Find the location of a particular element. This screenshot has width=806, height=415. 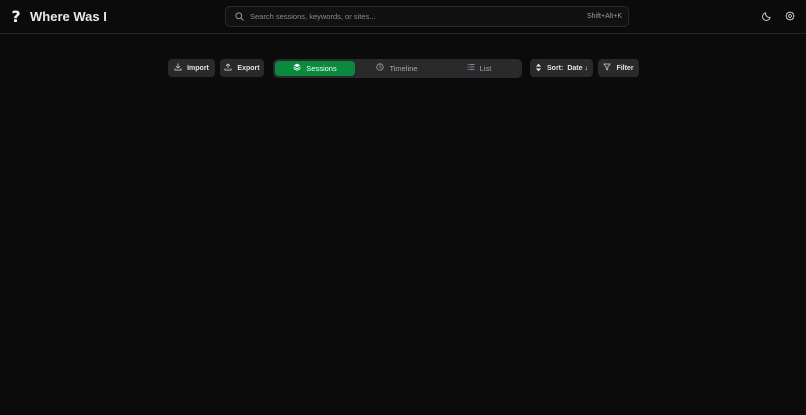

filter-icon is located at coordinates (607, 68).